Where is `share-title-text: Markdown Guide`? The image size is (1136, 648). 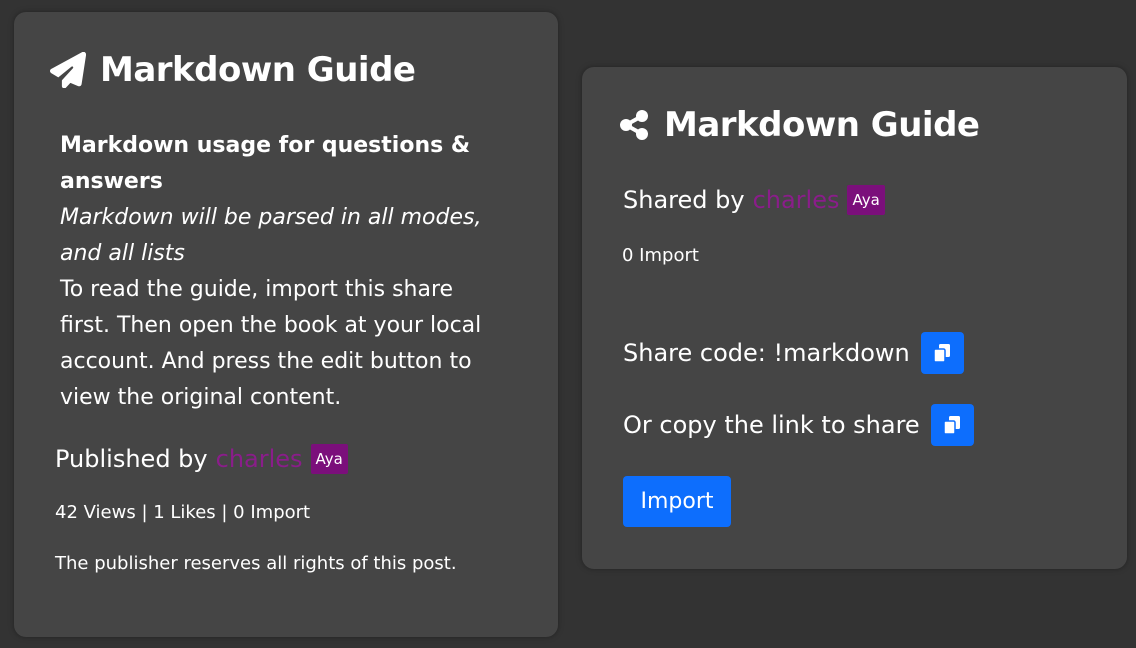 share-title-text: Markdown Guide is located at coordinates (822, 125).